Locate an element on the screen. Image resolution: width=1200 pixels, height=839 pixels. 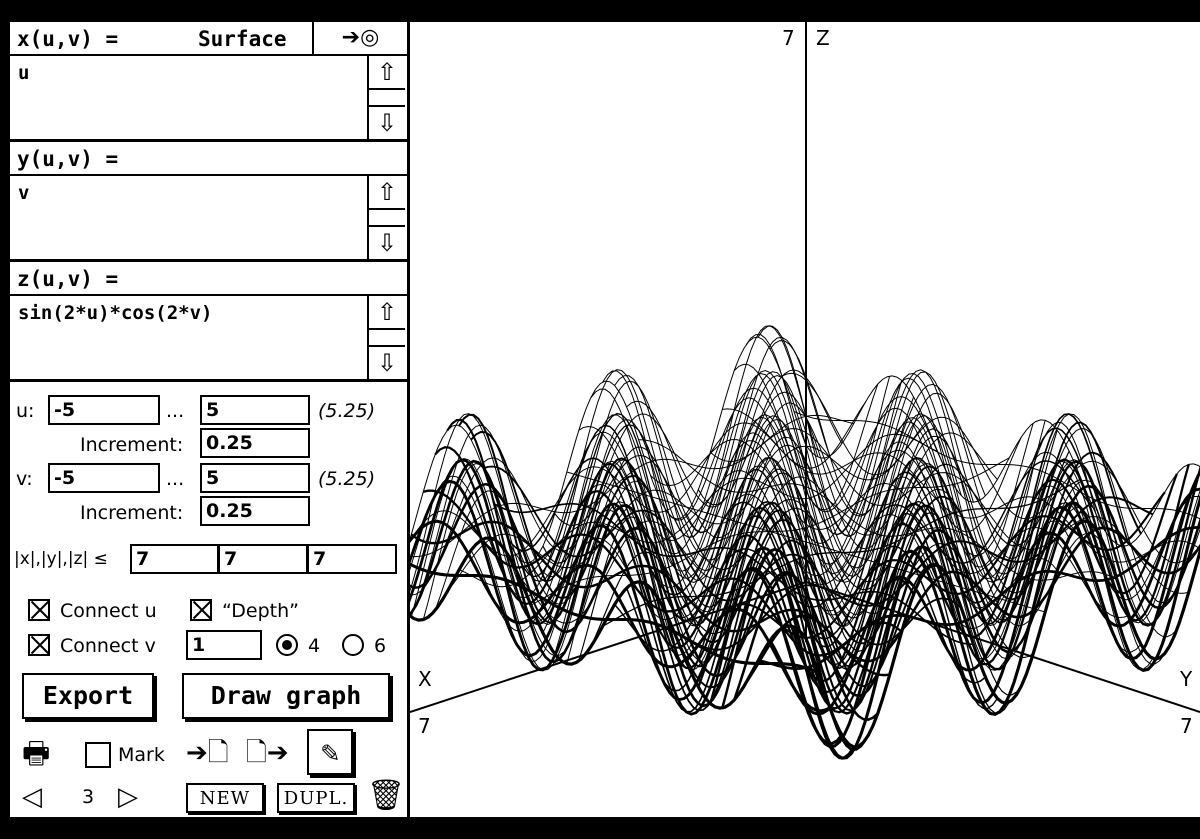
y-expression-text: v is located at coordinates (24, 193).